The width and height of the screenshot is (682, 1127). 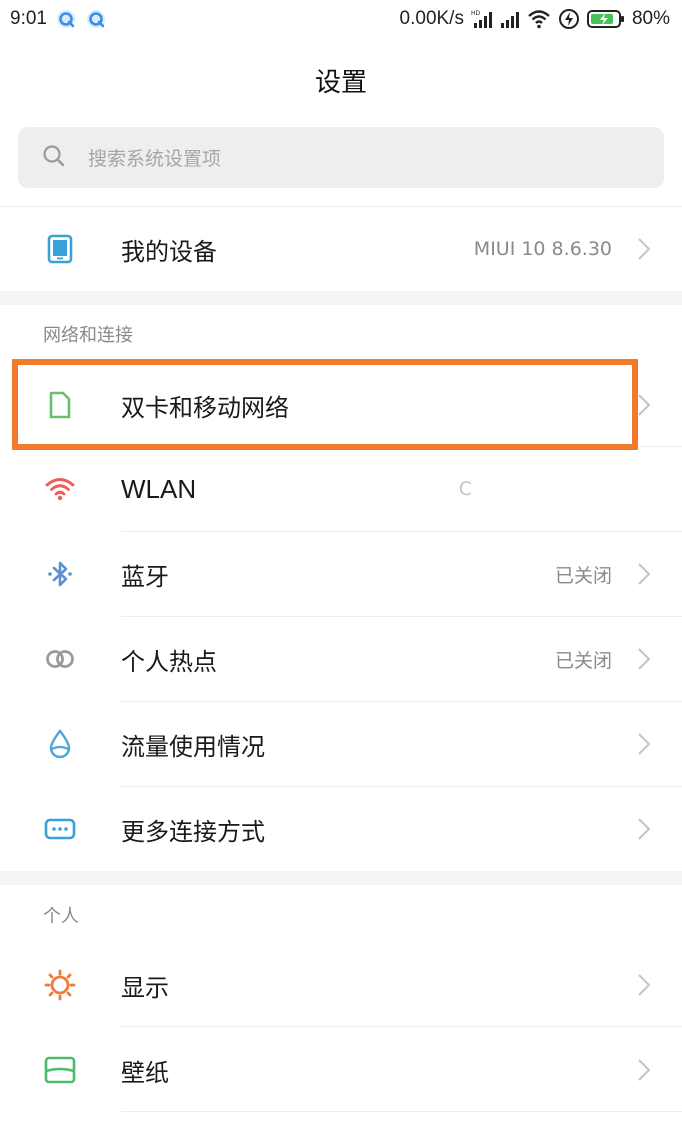 What do you see at coordinates (341, 659) in the screenshot?
I see `hotspot-item: 个人热点 已关闭` at bounding box center [341, 659].